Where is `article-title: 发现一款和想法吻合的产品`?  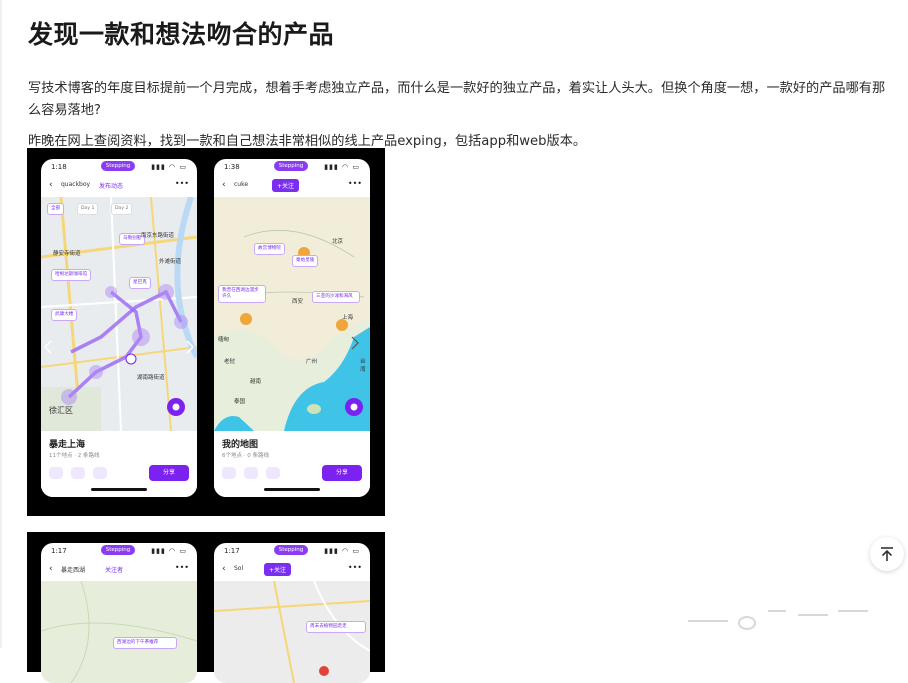 article-title: 发现一款和想法吻合的产品 is located at coordinates (181, 34).